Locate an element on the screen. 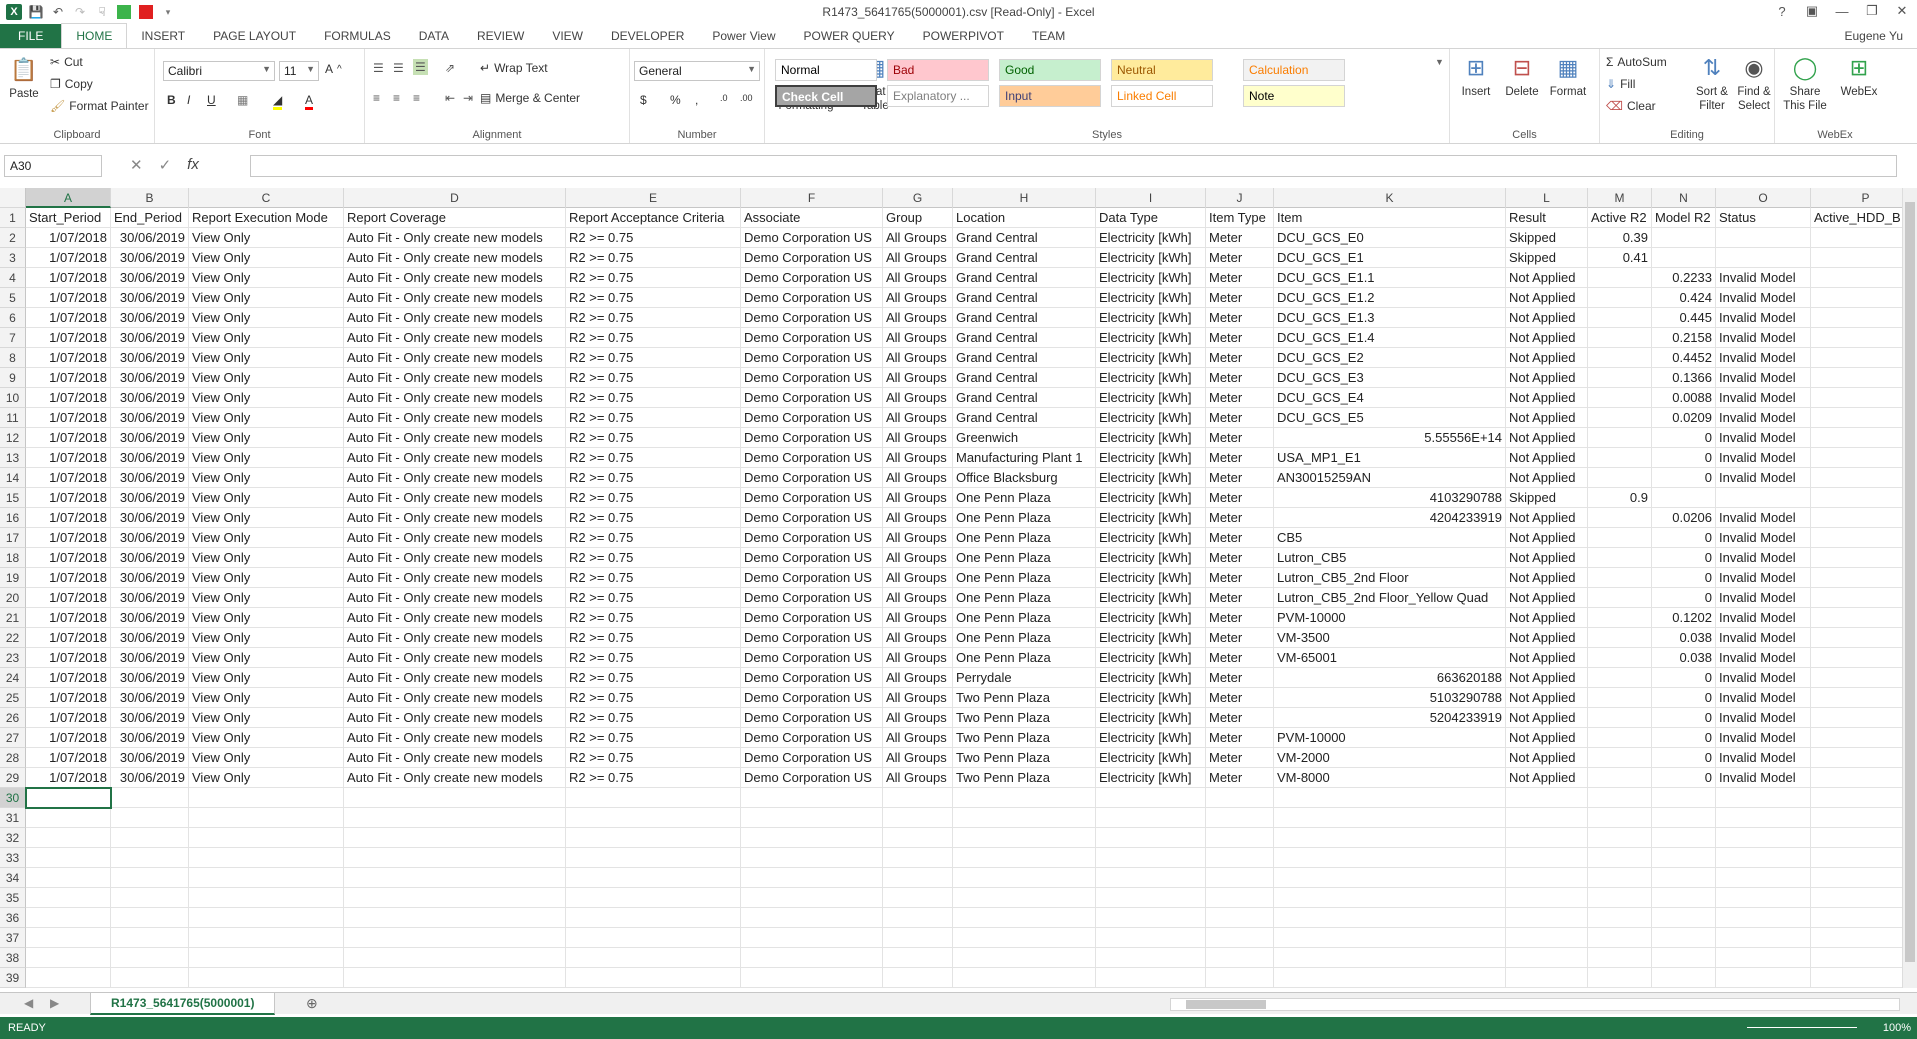 This screenshot has width=1917, height=1039. cell: Associate is located at coordinates (812, 218).